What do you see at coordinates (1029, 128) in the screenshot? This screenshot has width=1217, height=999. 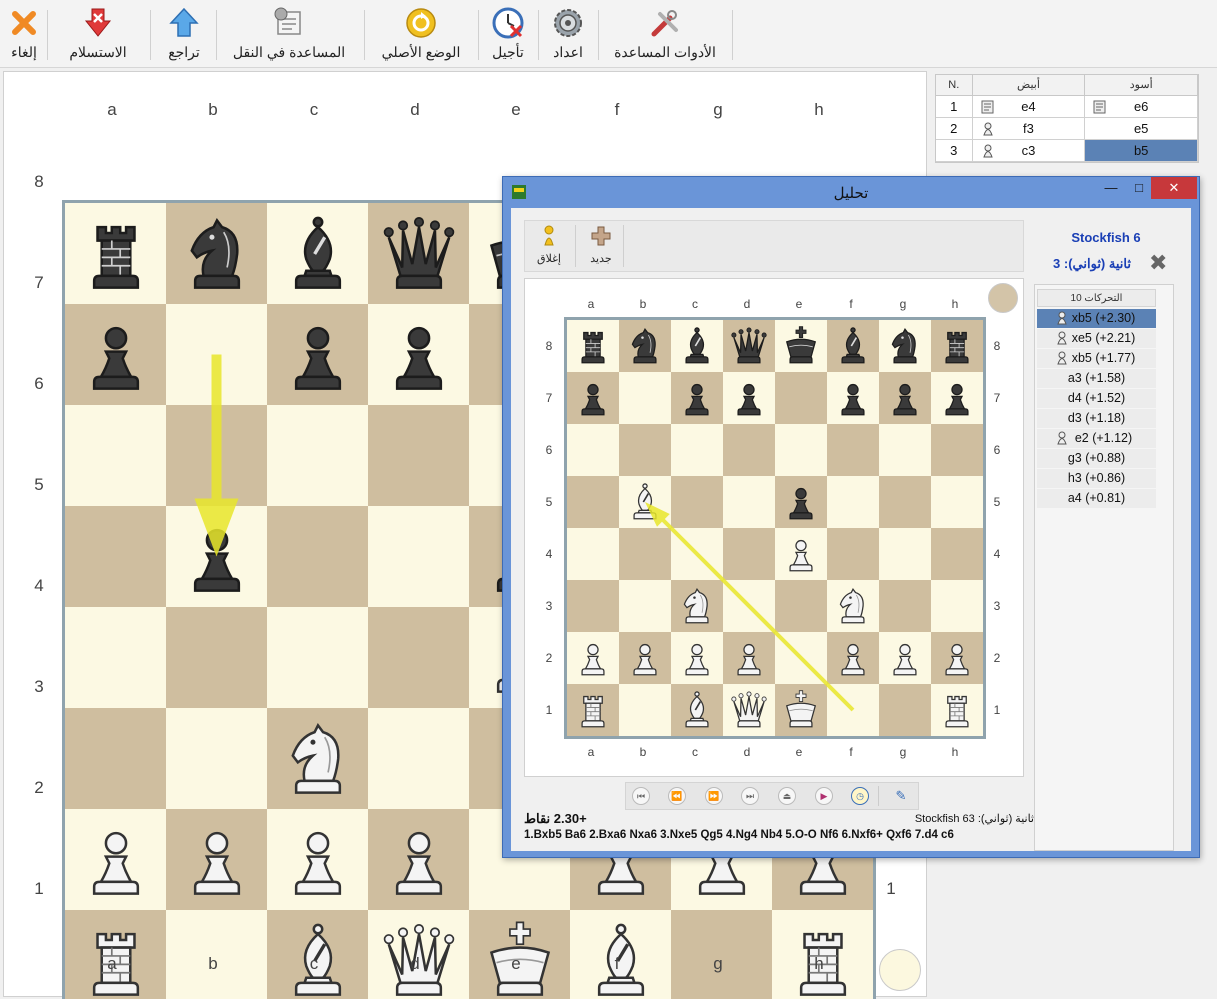 I see `move-cell-white: f3` at bounding box center [1029, 128].